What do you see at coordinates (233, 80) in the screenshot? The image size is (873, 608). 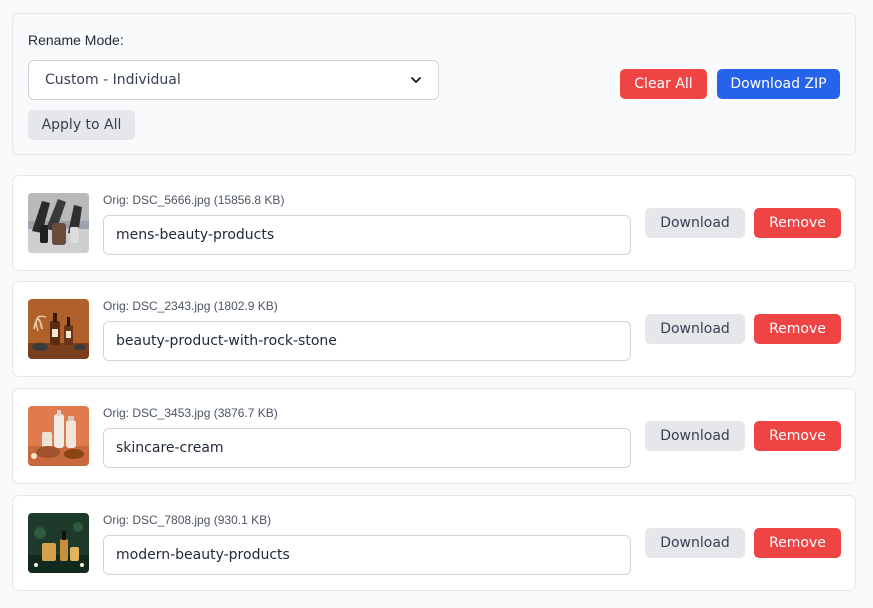 I see `rename-mode-select: Custom - Individual` at bounding box center [233, 80].